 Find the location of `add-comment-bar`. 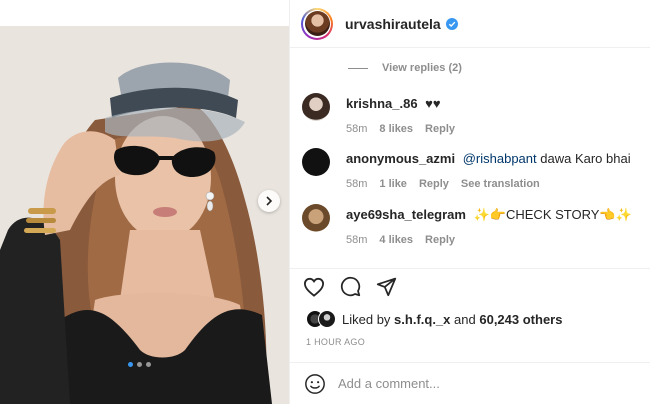

add-comment-bar is located at coordinates (470, 383).